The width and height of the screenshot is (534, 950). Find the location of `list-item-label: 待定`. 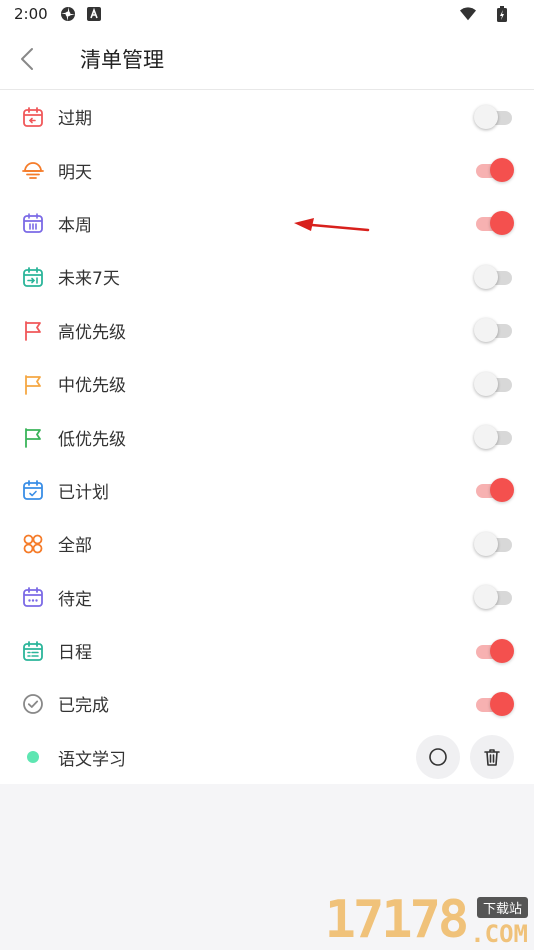

list-item-label: 待定 is located at coordinates (75, 599).